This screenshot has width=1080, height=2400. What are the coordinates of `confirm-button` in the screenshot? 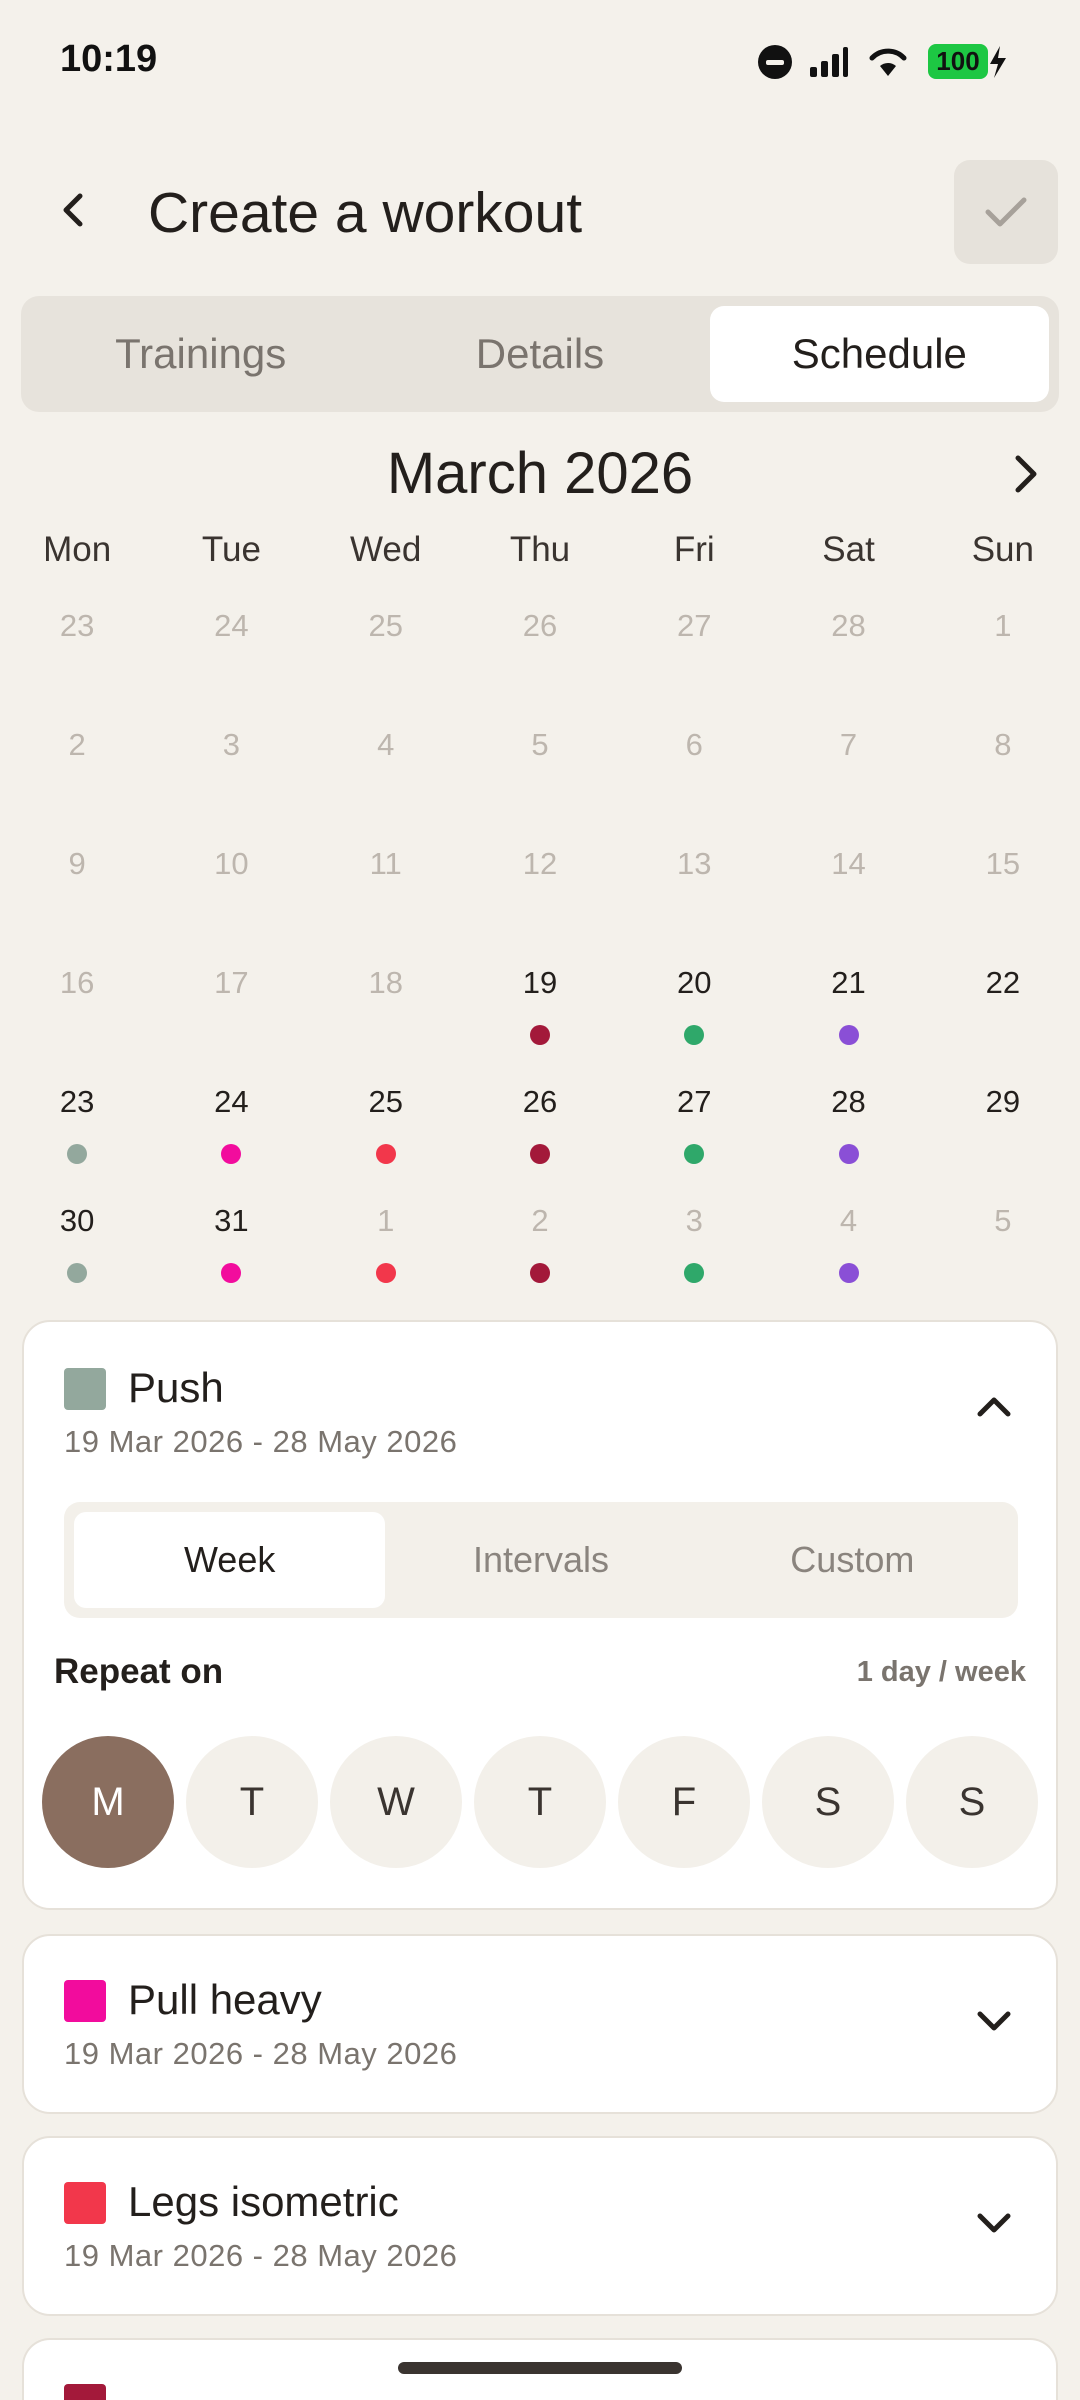 It's located at (1006, 212).